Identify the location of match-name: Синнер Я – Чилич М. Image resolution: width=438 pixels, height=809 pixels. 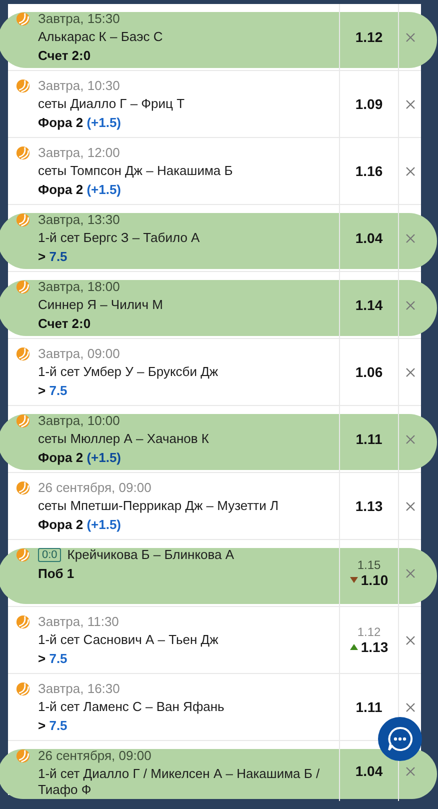
(100, 305).